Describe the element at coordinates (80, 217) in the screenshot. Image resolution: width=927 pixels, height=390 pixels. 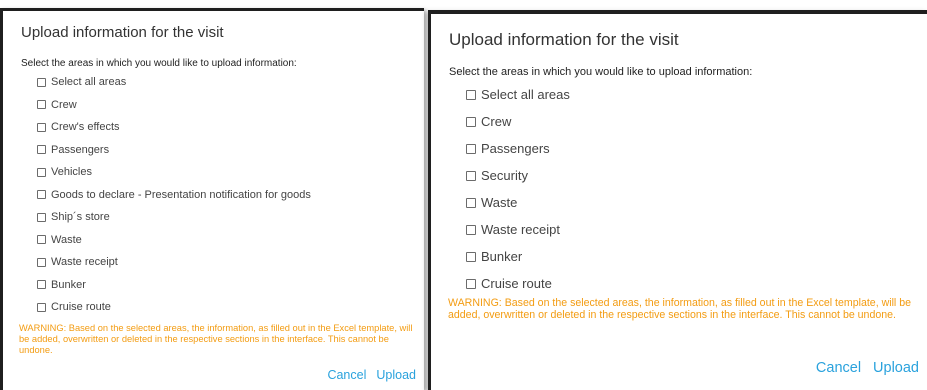
I see `area-option-label: Ship´s store` at that location.